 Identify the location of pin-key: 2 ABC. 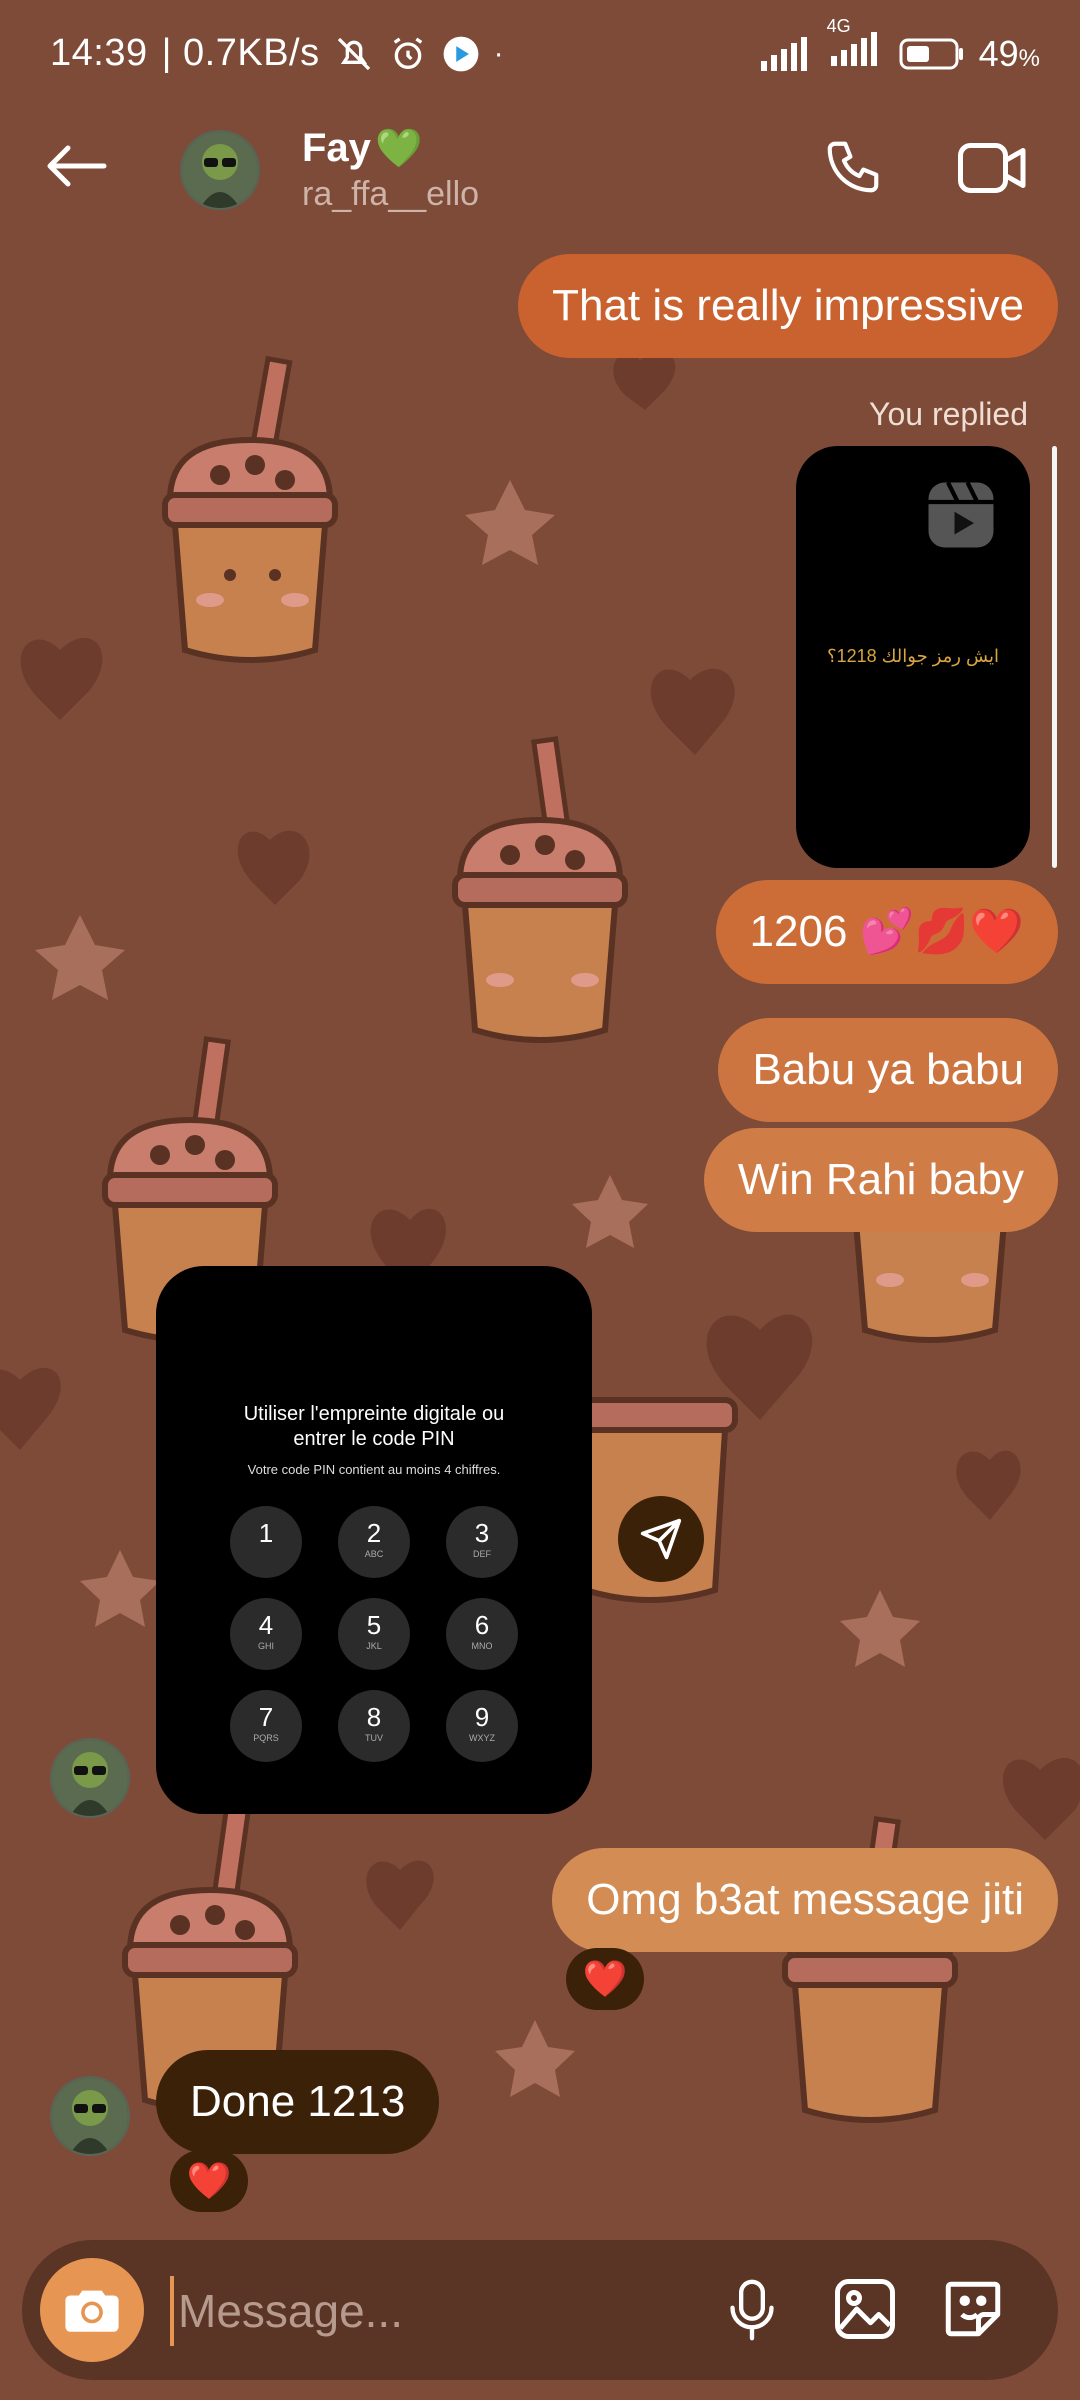
(374, 1542).